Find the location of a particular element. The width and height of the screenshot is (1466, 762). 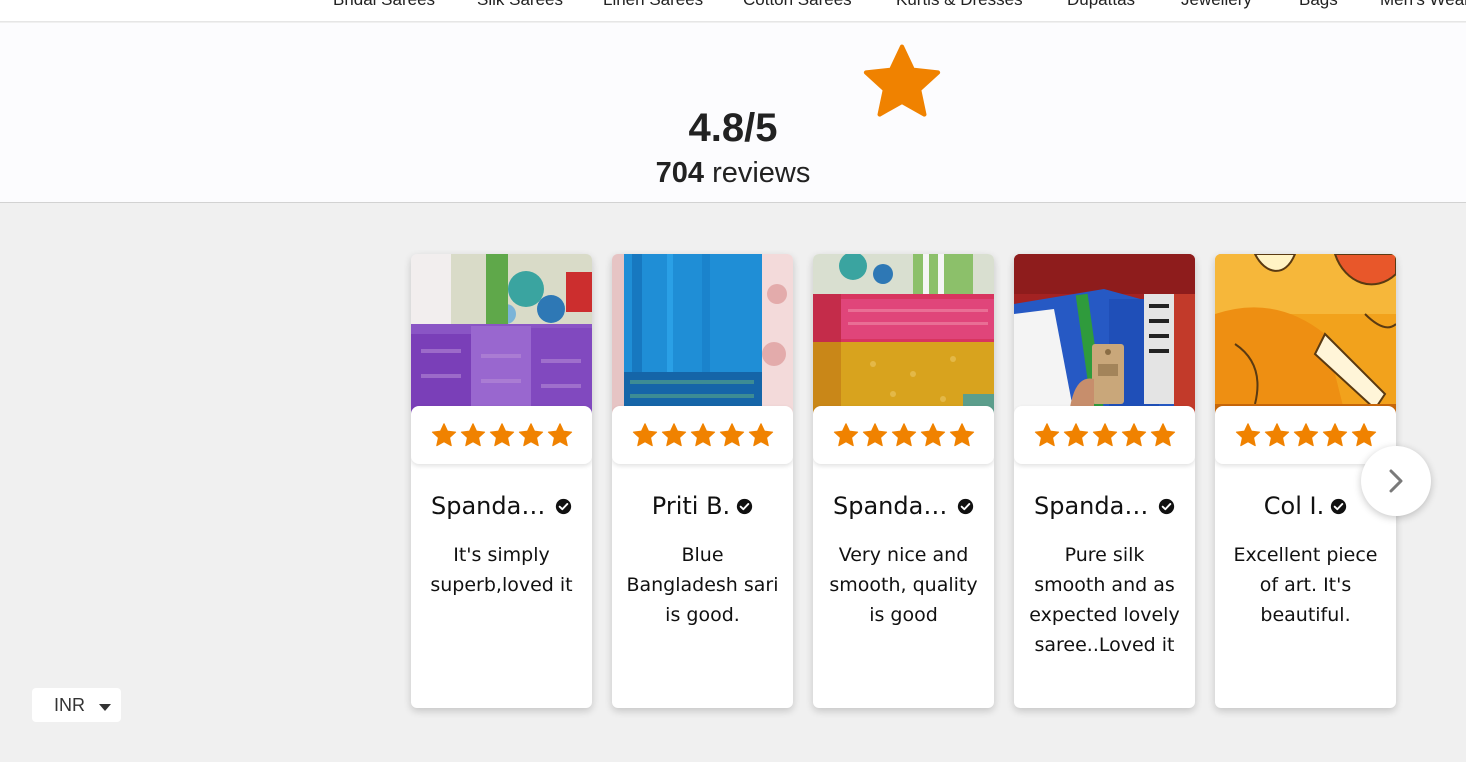

nav-item-mens-wear: Men's Wear is located at coordinates (1423, 5).